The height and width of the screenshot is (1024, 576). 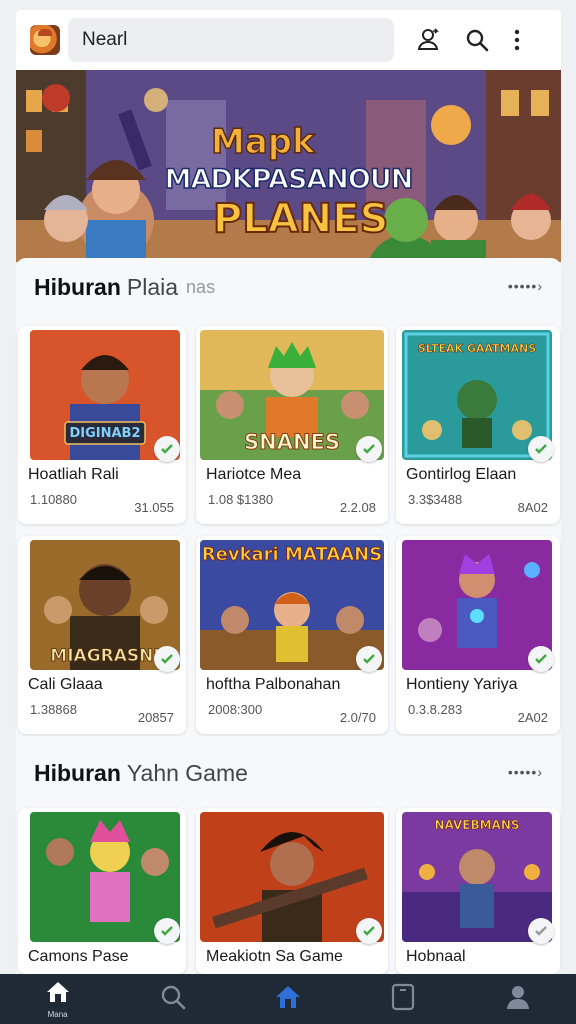 I want to click on nav-profile, so click(x=518, y=999).